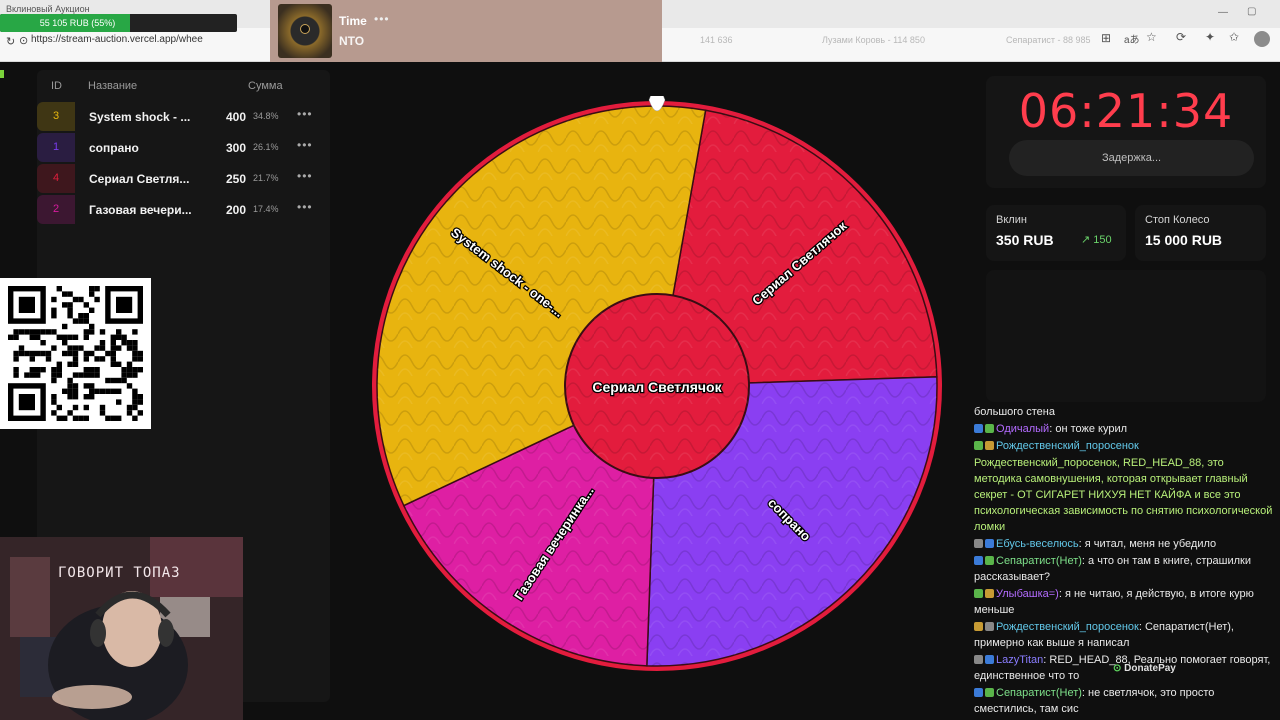 This screenshot has height=720, width=1280. I want to click on chat-text: я читал, меня не убедило, so click(1150, 544).